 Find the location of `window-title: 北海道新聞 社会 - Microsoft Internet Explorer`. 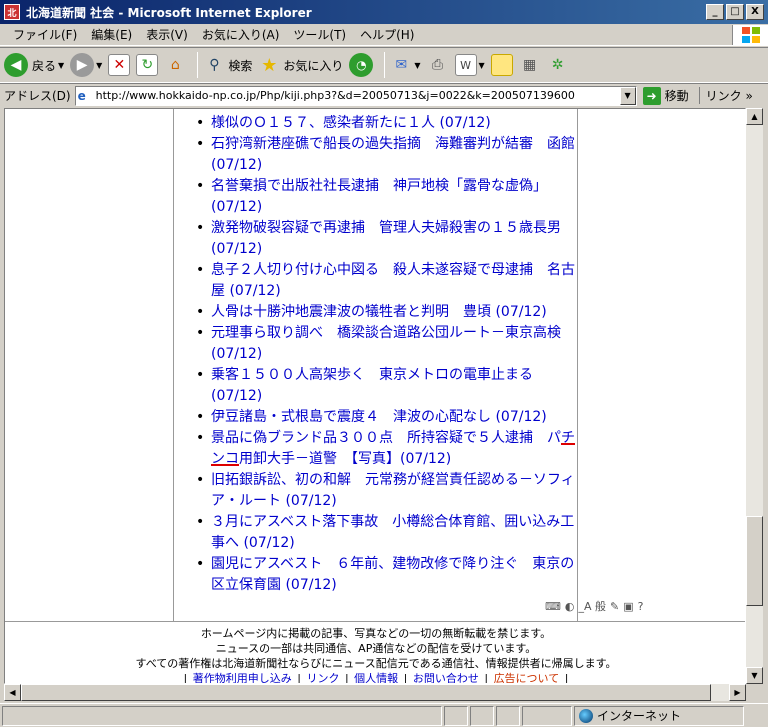

window-title: 北海道新聞 社会 - Microsoft Internet Explorer is located at coordinates (169, 12).